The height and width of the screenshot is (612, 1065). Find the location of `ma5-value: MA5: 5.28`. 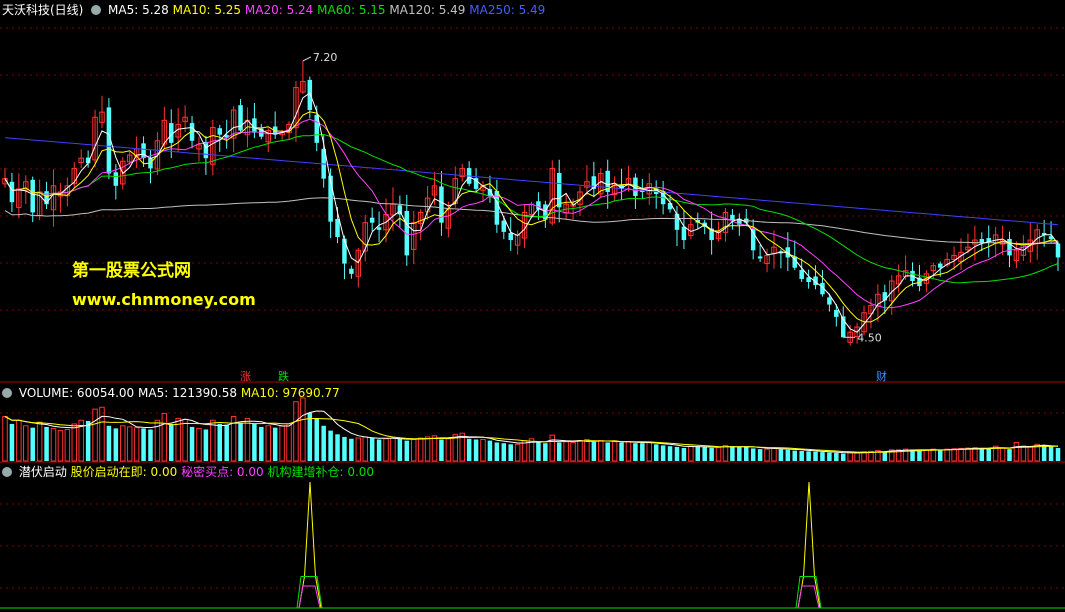

ma5-value: MA5: 5.28 is located at coordinates (138, 10).